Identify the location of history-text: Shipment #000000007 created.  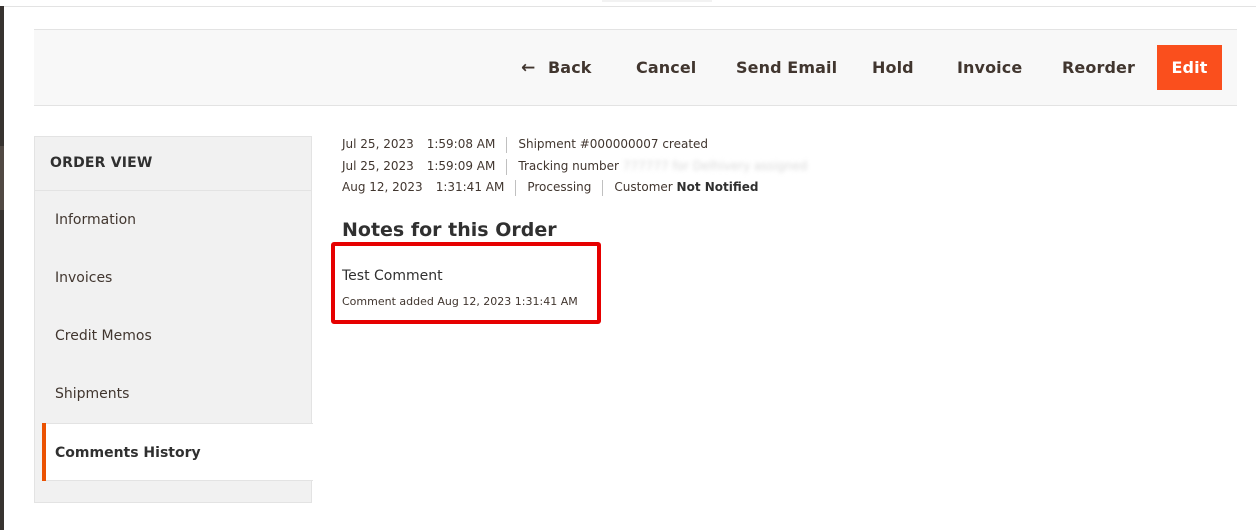
(613, 144).